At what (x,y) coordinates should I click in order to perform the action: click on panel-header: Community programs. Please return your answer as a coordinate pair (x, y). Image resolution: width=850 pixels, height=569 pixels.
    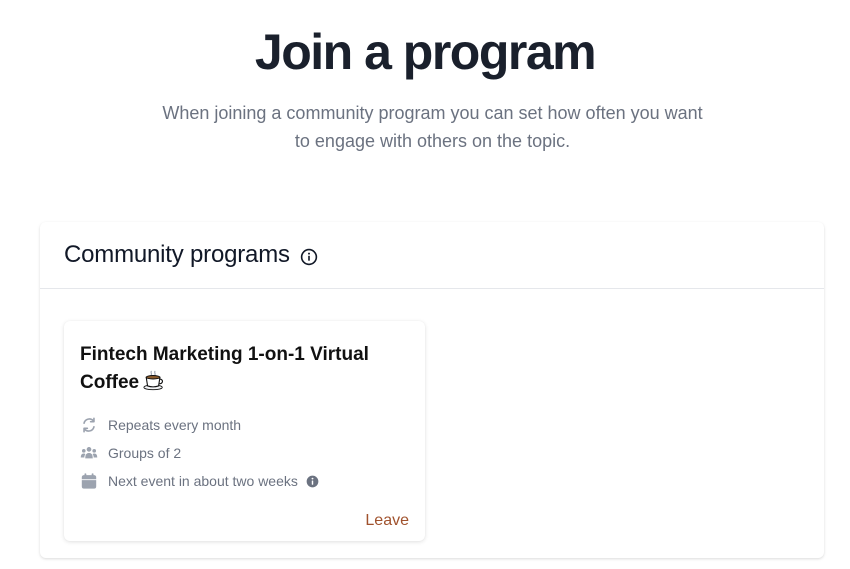
    Looking at the image, I should click on (432, 255).